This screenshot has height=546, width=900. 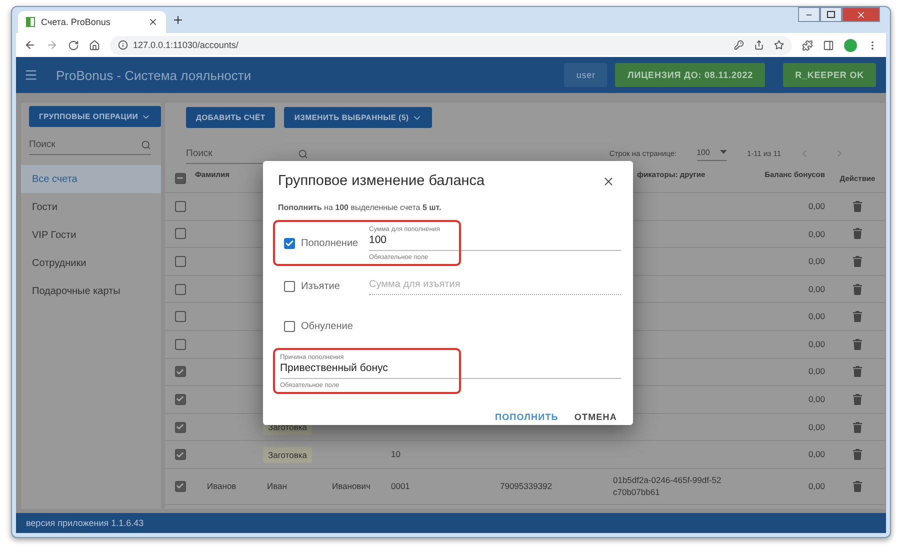 What do you see at coordinates (91, 263) in the screenshot?
I see `sidebar-item: Сотрудники` at bounding box center [91, 263].